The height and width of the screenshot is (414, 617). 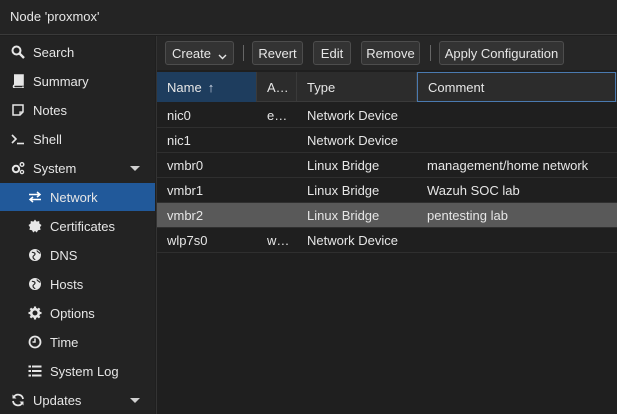 I want to click on sidebar-item-label: Time, so click(x=64, y=342).